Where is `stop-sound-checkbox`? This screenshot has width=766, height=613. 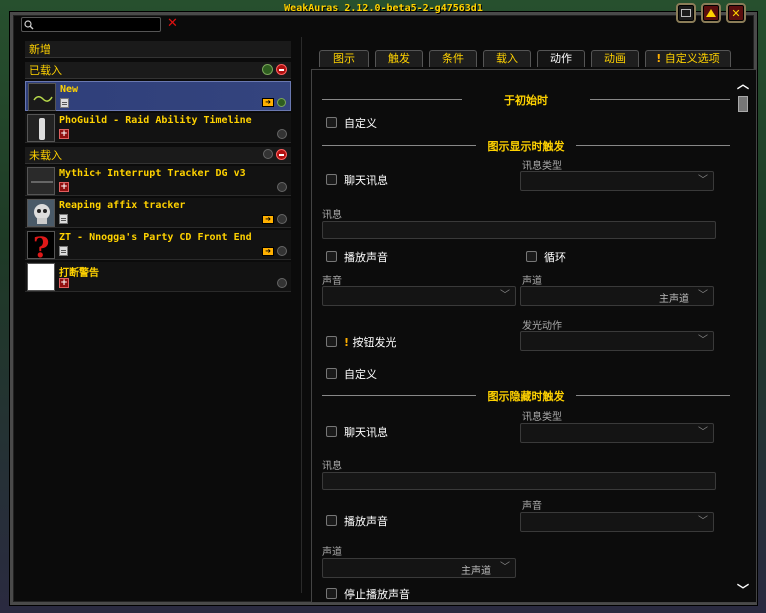
stop-sound-checkbox is located at coordinates (331, 593).